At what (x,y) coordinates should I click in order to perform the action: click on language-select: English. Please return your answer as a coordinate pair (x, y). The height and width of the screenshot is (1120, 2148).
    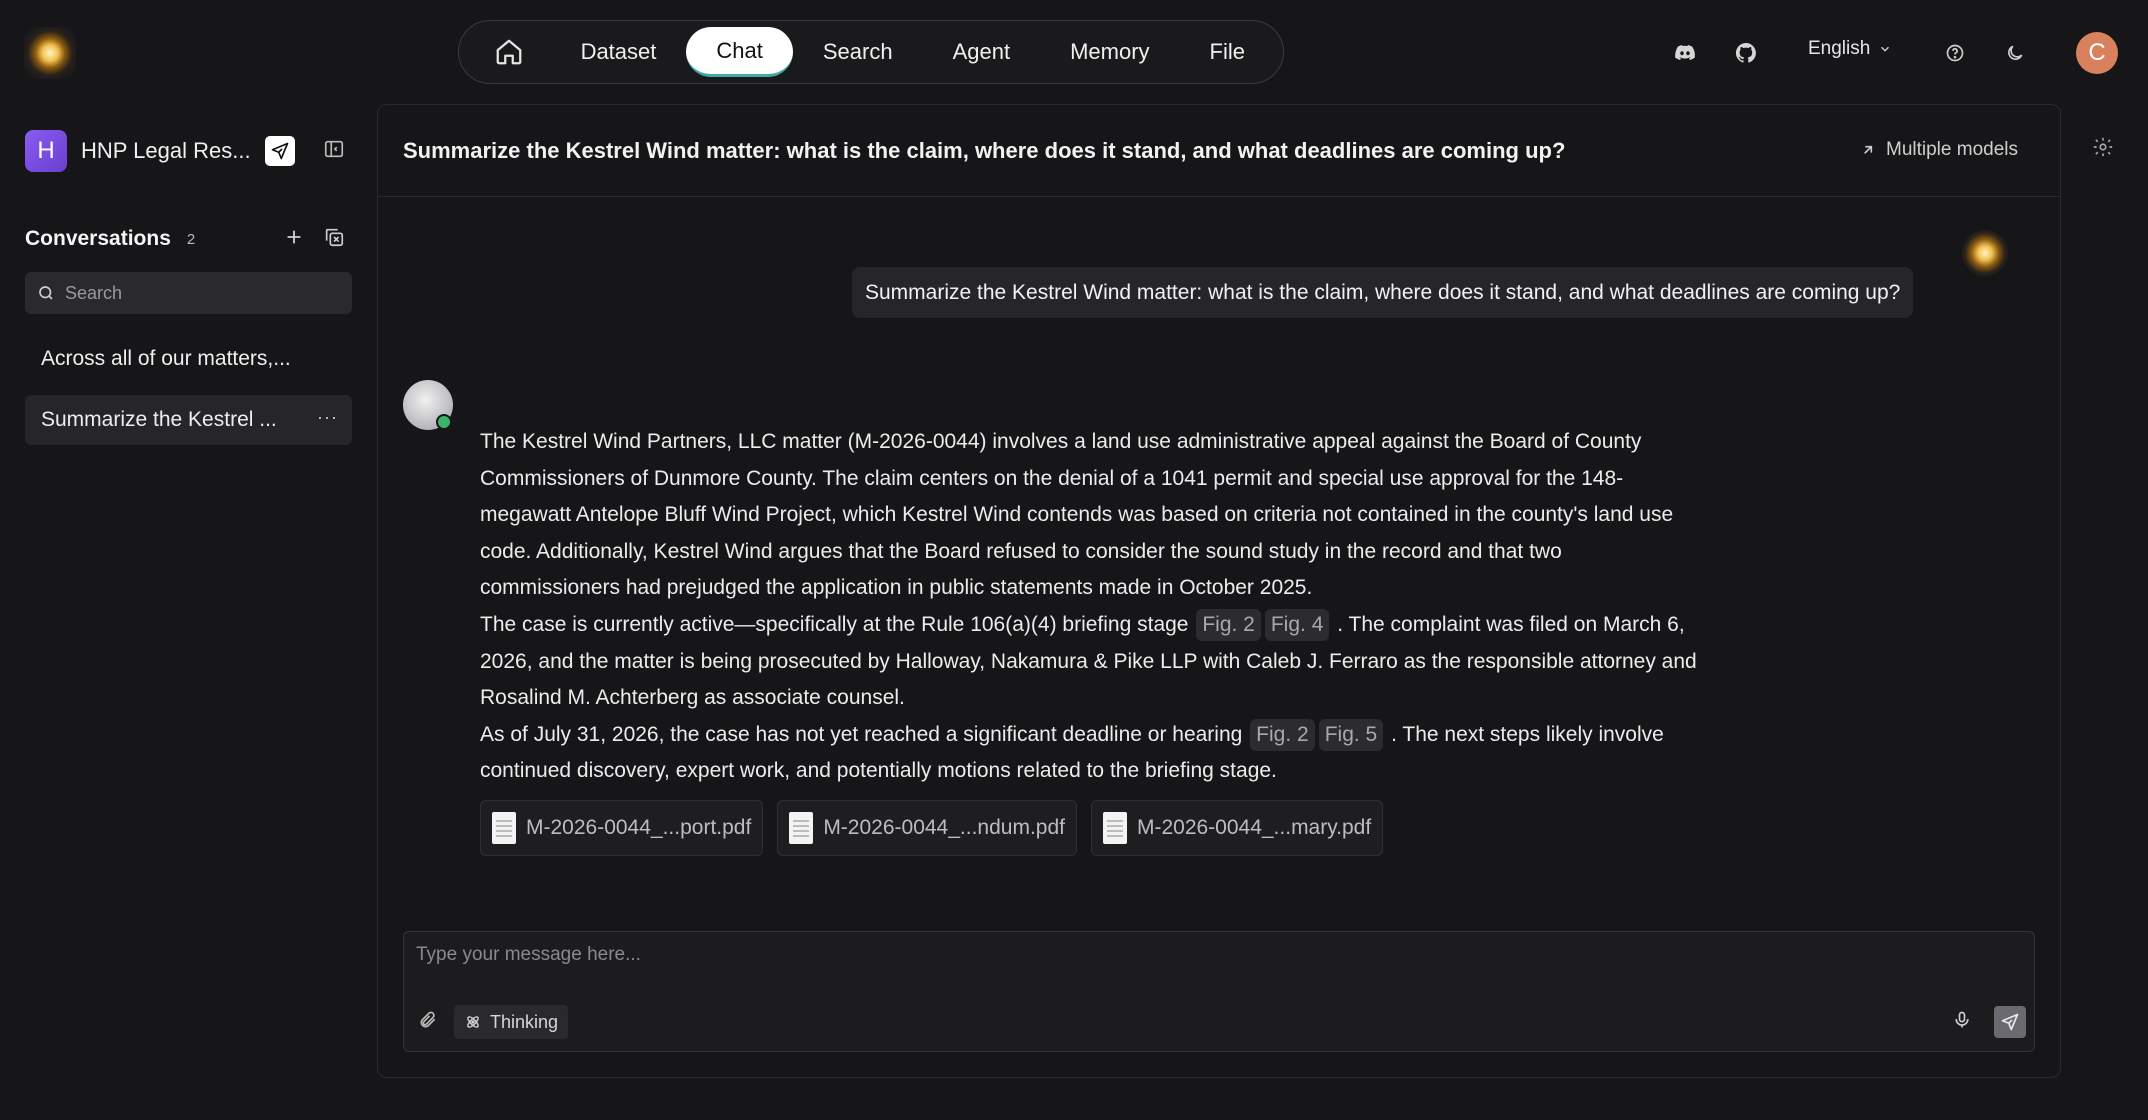
    Looking at the image, I should click on (1850, 49).